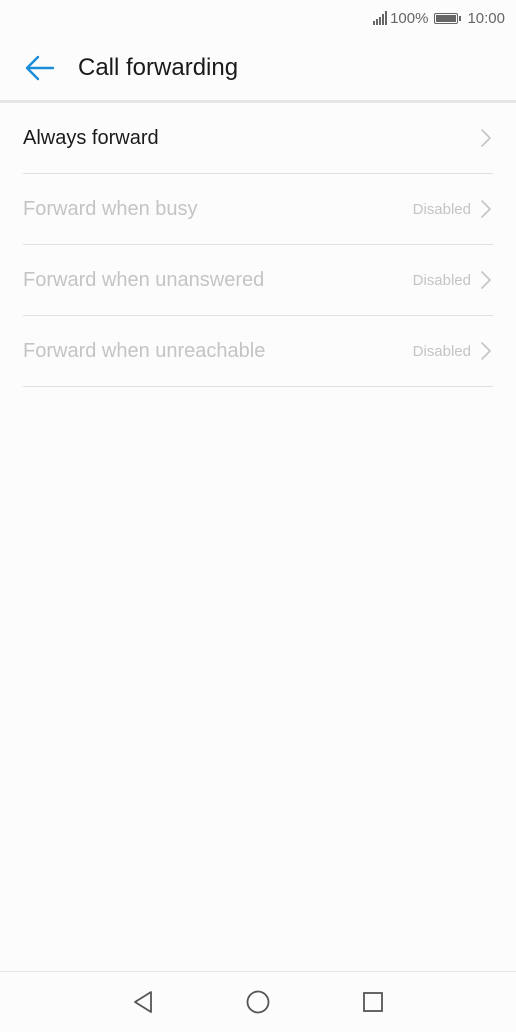  I want to click on signal-icon, so click(380, 18).